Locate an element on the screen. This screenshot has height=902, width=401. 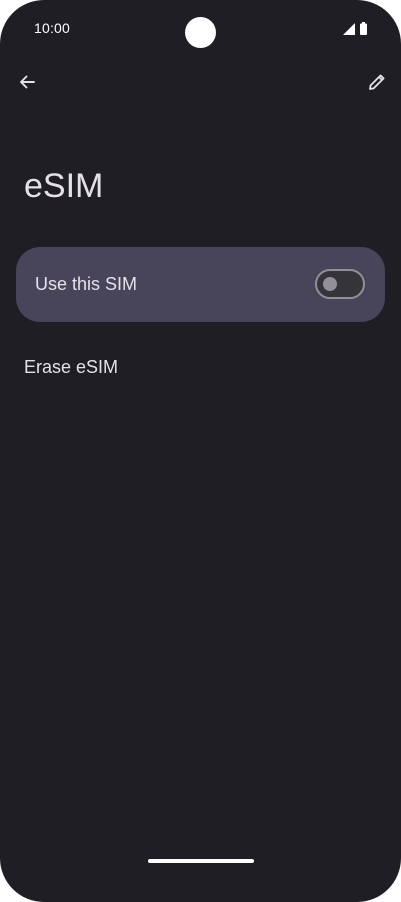
arrow-back-icon is located at coordinates (27, 84).